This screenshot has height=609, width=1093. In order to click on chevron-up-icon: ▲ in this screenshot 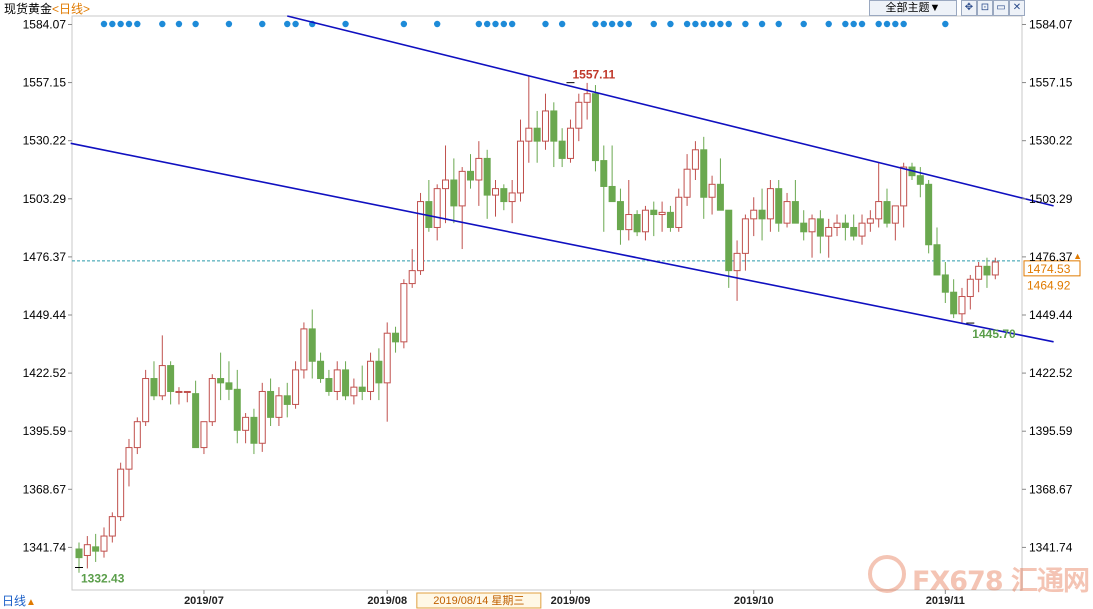, I will do `click(31, 602)`.